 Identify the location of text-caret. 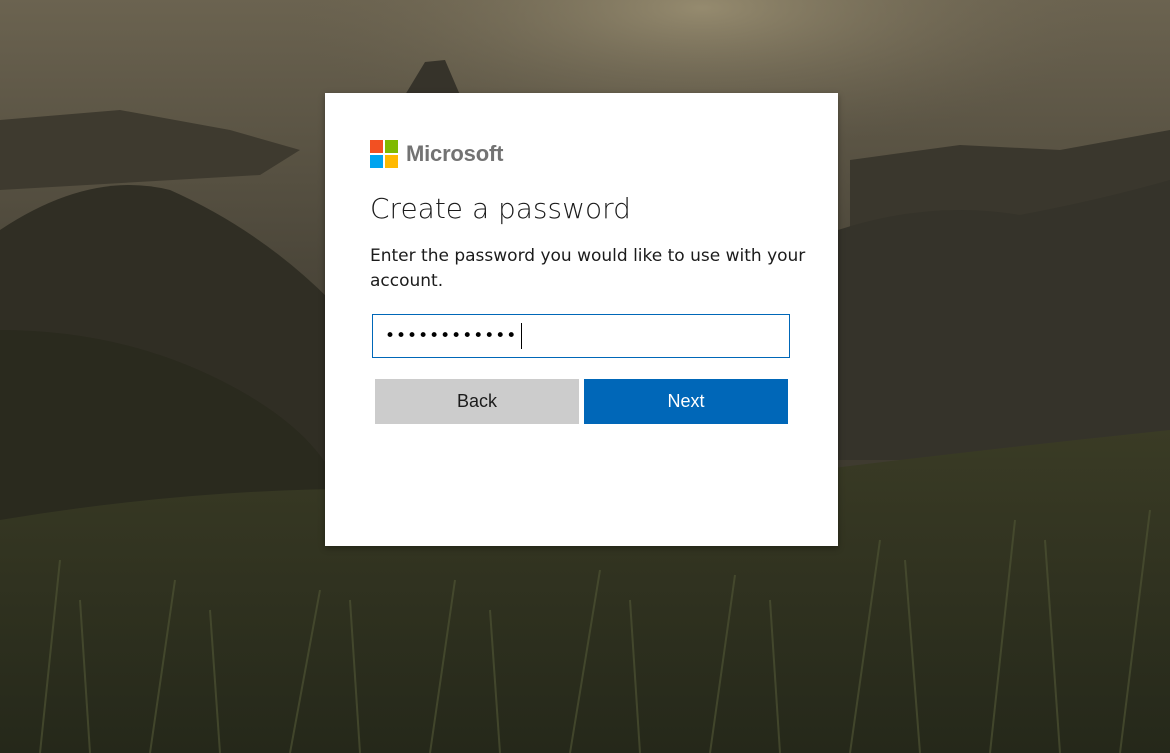
(521, 336).